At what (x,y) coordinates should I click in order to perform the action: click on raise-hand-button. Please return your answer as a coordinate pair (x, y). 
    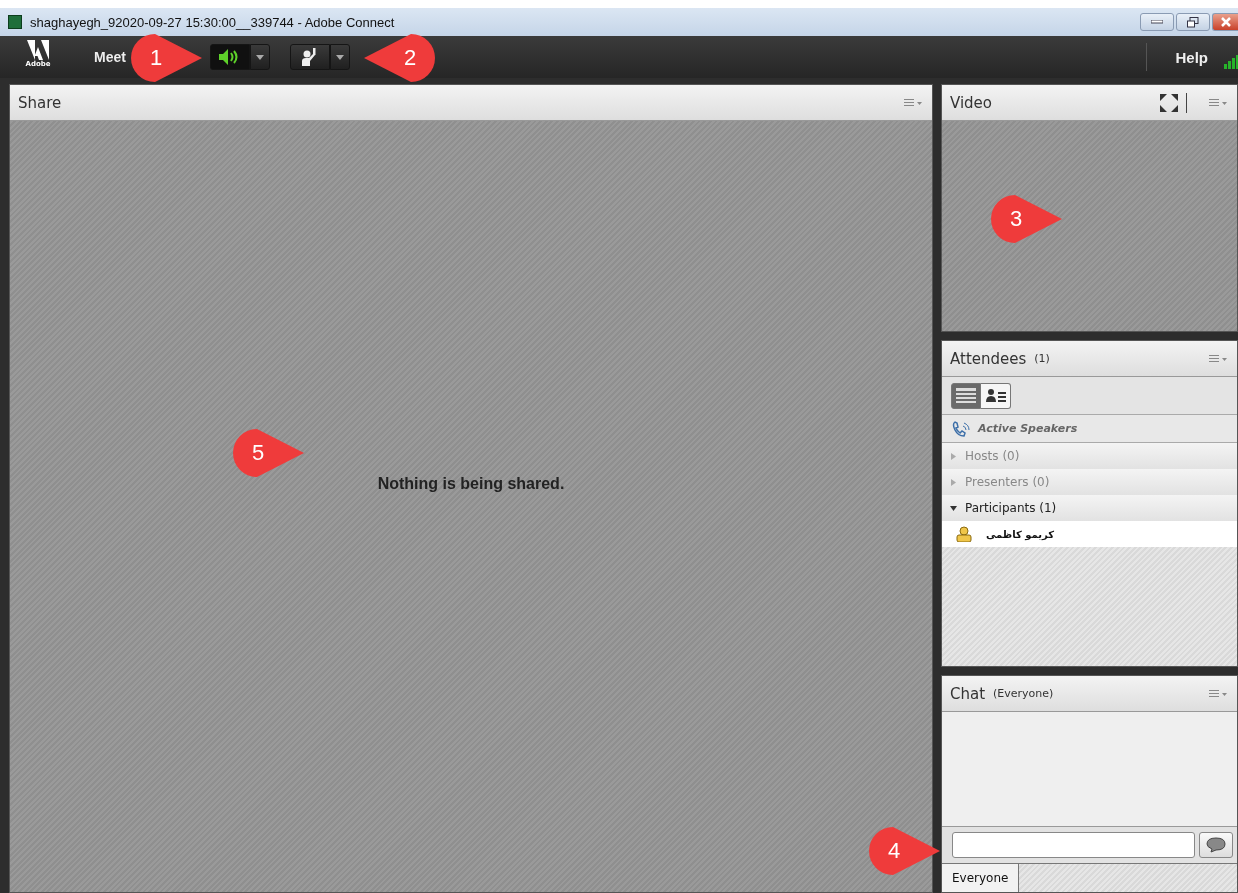
    Looking at the image, I should click on (309, 57).